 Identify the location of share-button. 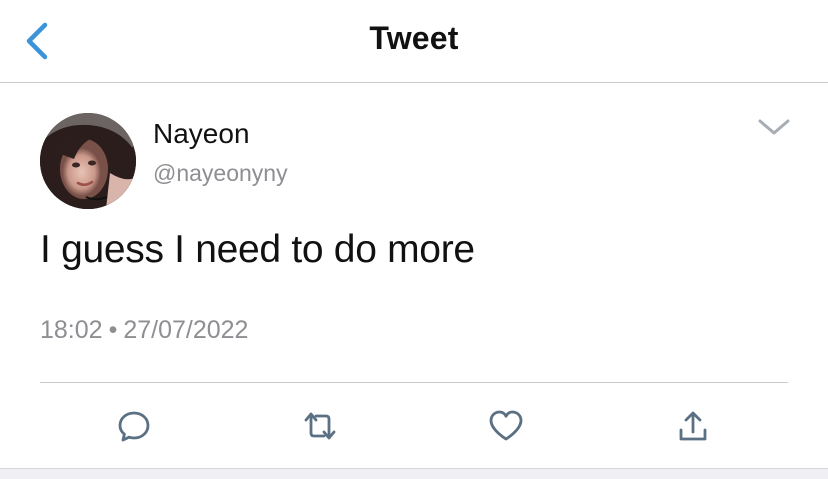
(693, 426).